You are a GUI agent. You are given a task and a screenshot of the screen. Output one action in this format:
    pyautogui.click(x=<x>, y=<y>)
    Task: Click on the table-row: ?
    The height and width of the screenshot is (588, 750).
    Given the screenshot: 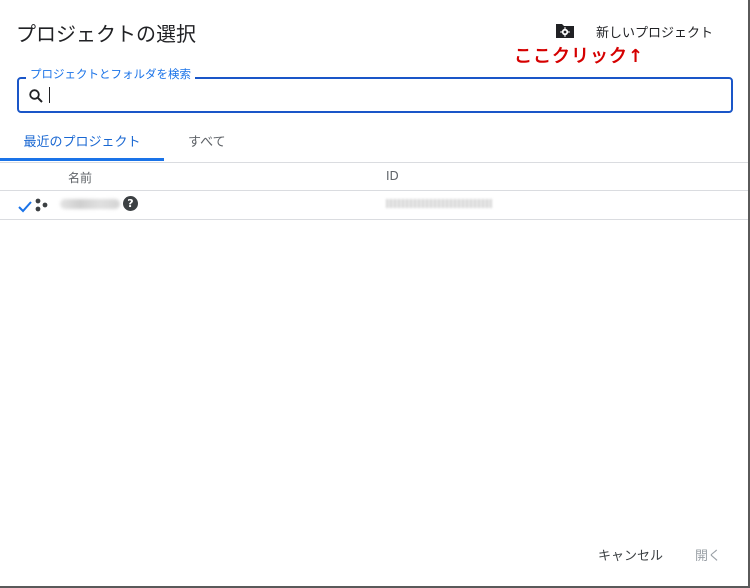 What is the action you would take?
    pyautogui.click(x=374, y=205)
    